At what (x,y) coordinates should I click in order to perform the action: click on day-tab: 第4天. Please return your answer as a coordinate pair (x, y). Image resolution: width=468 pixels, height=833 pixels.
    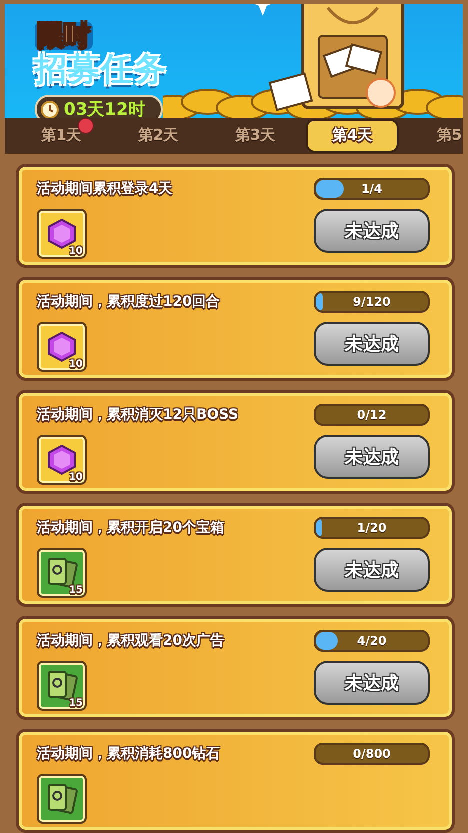
    Looking at the image, I should click on (352, 135).